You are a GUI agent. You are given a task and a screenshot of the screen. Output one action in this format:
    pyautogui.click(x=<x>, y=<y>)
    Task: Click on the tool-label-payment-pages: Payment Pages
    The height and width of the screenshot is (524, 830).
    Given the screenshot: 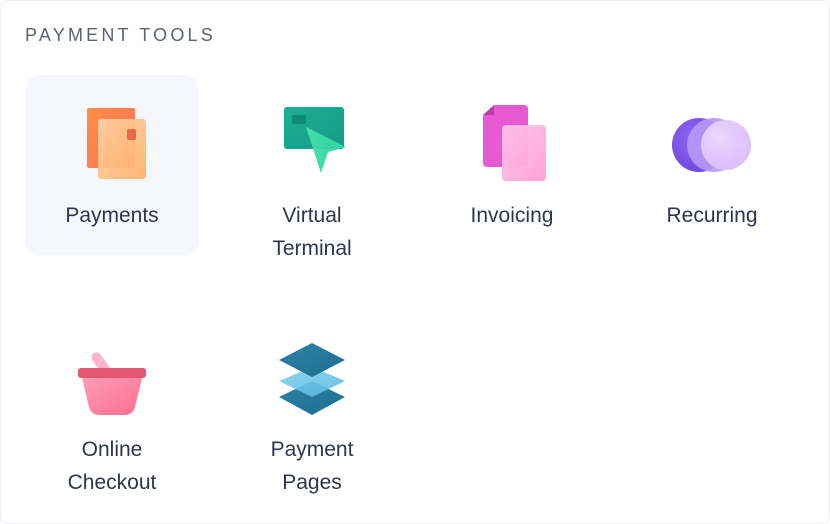 What is the action you would take?
    pyautogui.click(x=312, y=466)
    